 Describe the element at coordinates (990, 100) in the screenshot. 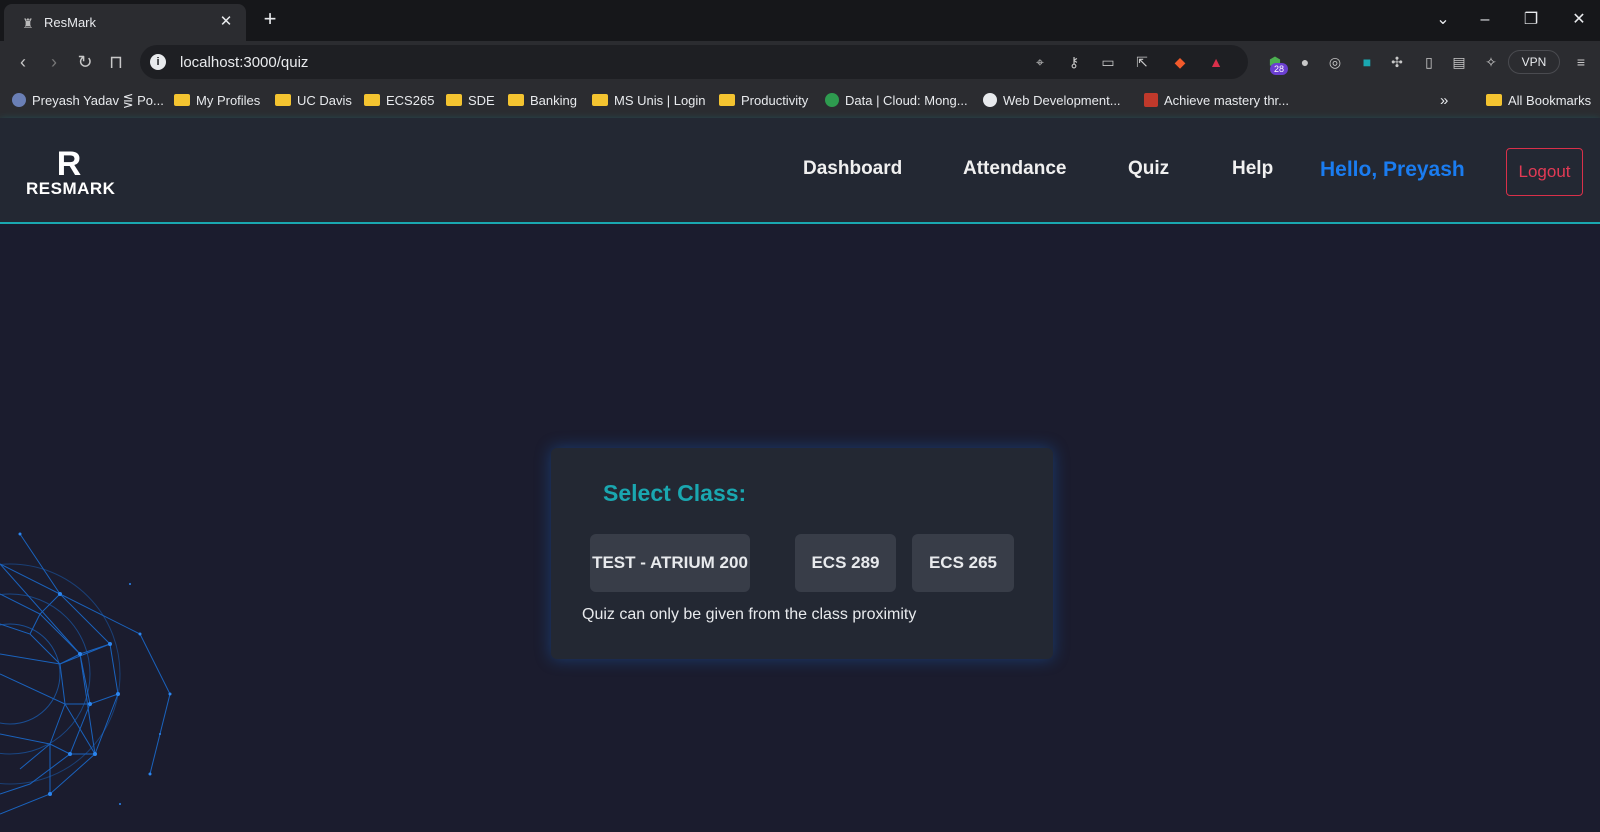

I see `circle-icon` at that location.